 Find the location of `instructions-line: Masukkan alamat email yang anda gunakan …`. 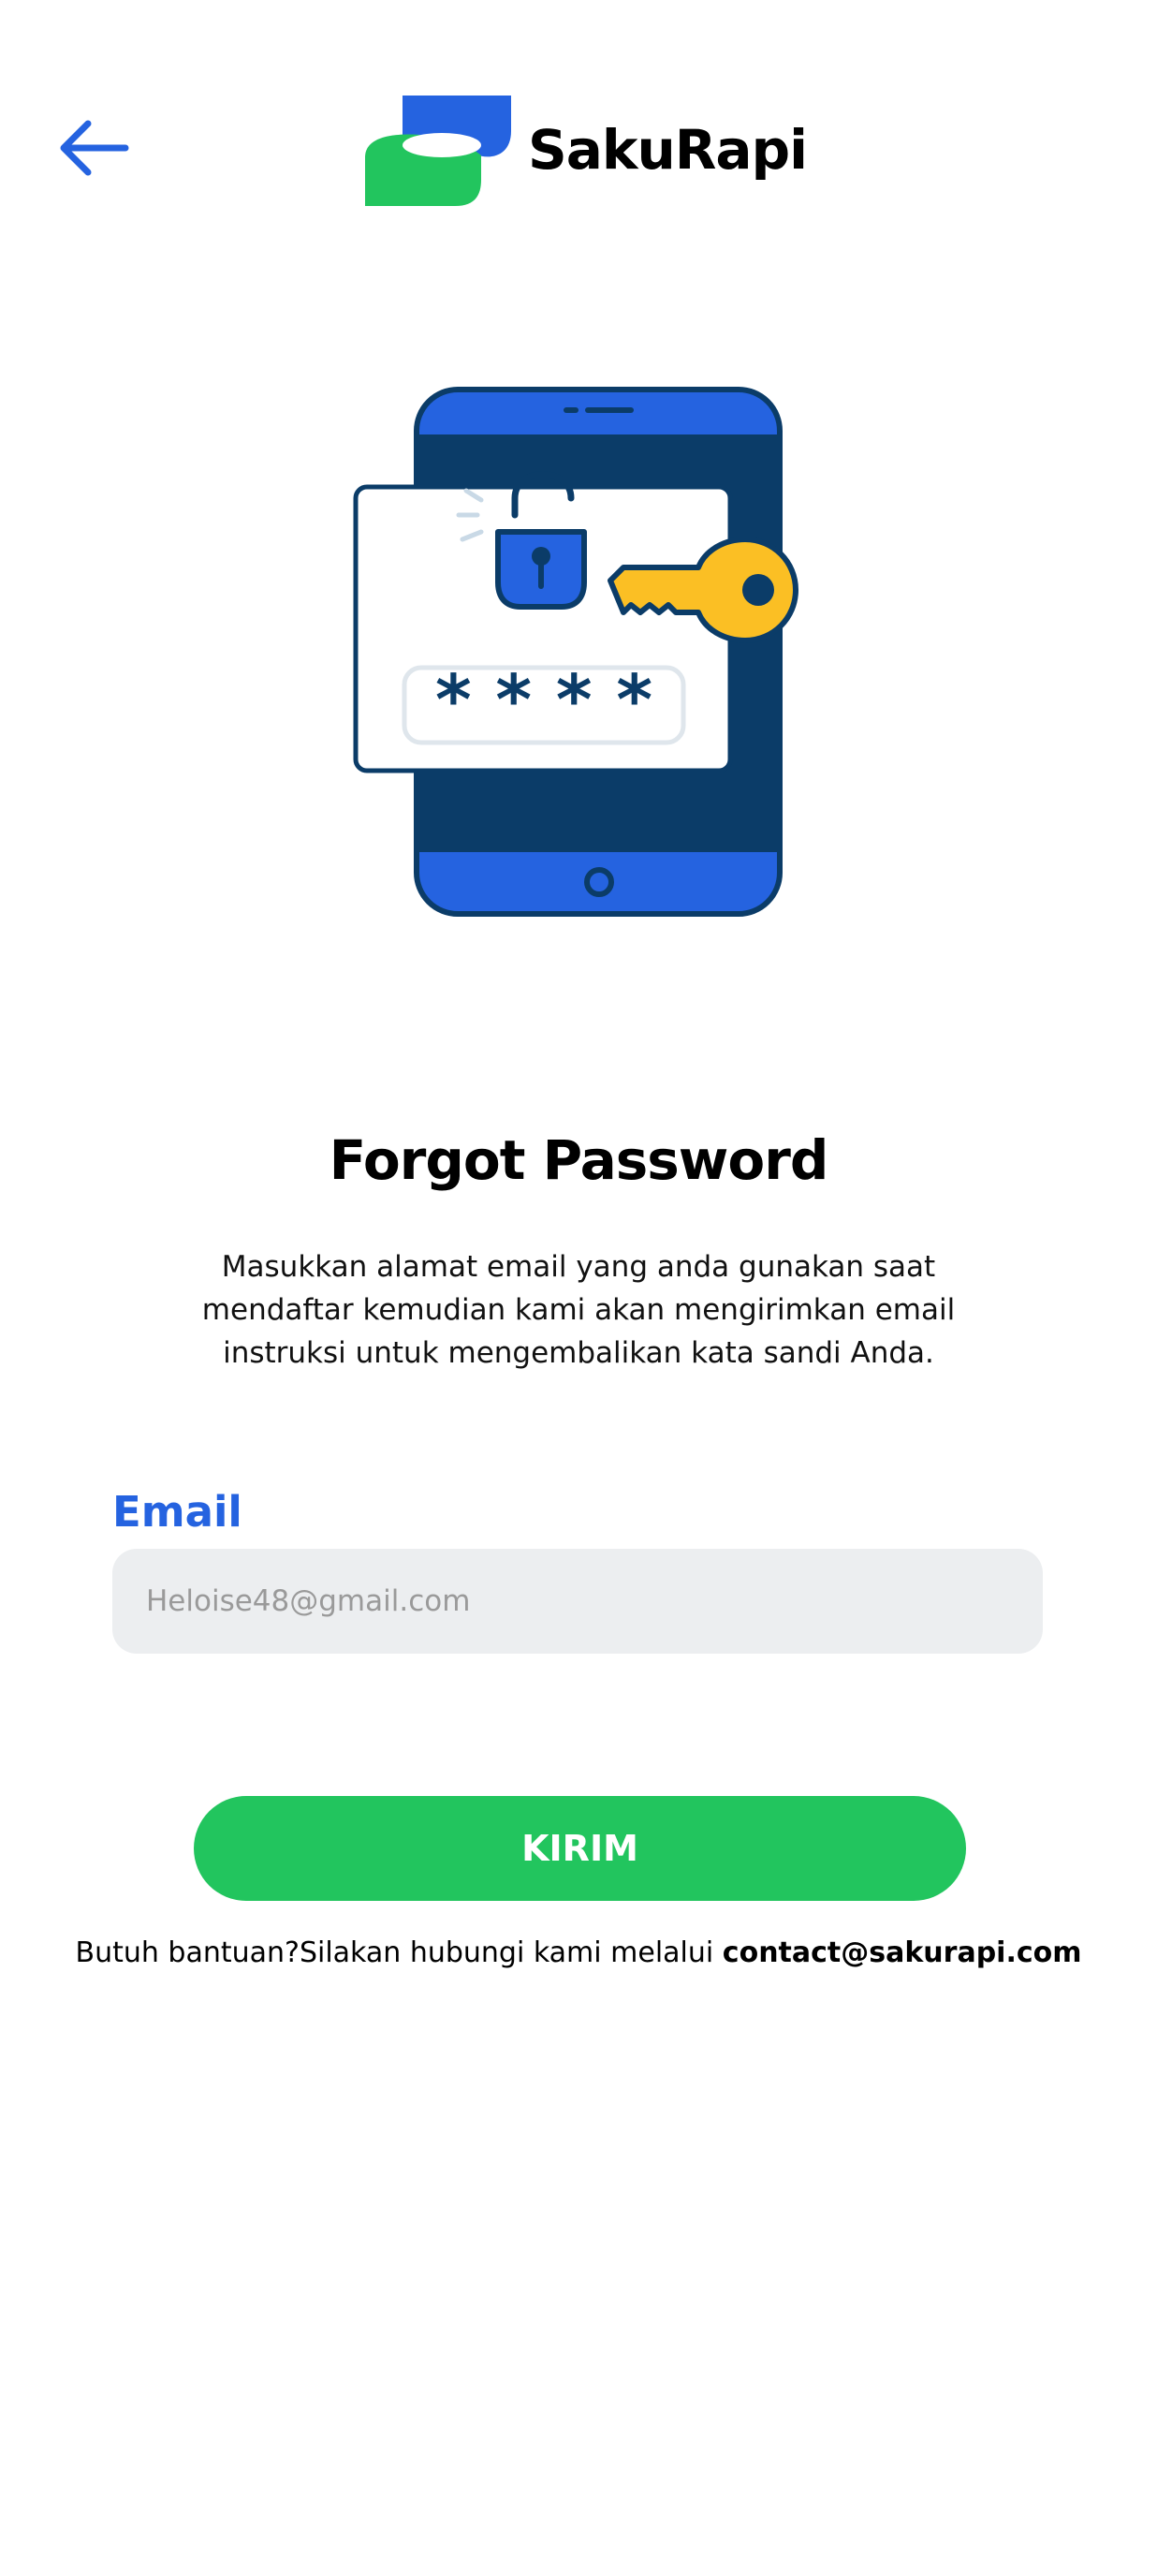

instructions-line: Masukkan alamat email yang anda gunakan … is located at coordinates (578, 1267).